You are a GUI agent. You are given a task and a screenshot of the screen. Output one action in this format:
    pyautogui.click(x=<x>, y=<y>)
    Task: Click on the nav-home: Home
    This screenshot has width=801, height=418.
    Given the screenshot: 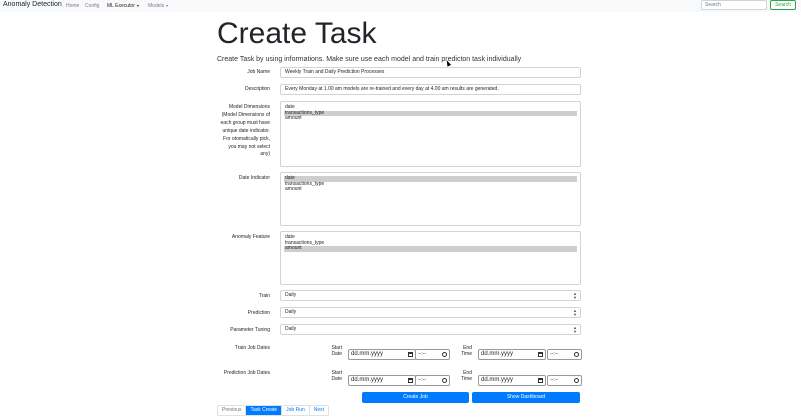 What is the action you would take?
    pyautogui.click(x=72, y=6)
    